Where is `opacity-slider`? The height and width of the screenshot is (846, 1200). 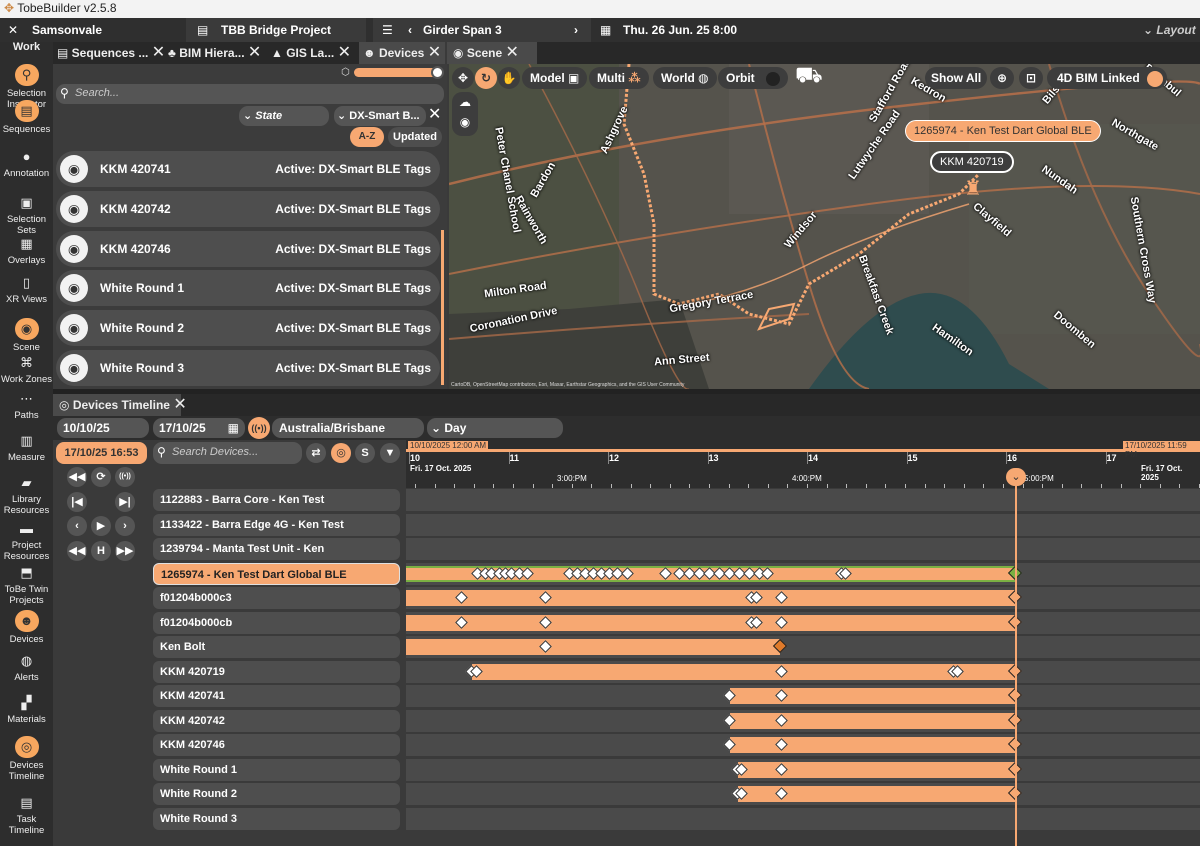 opacity-slider is located at coordinates (396, 72).